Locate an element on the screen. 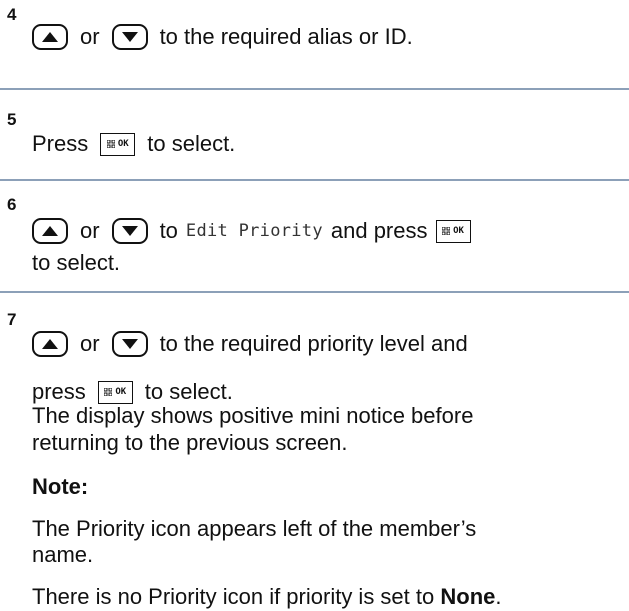 This screenshot has height=611, width=629. step-instruction: or to the required alias or ID. is located at coordinates (222, 37).